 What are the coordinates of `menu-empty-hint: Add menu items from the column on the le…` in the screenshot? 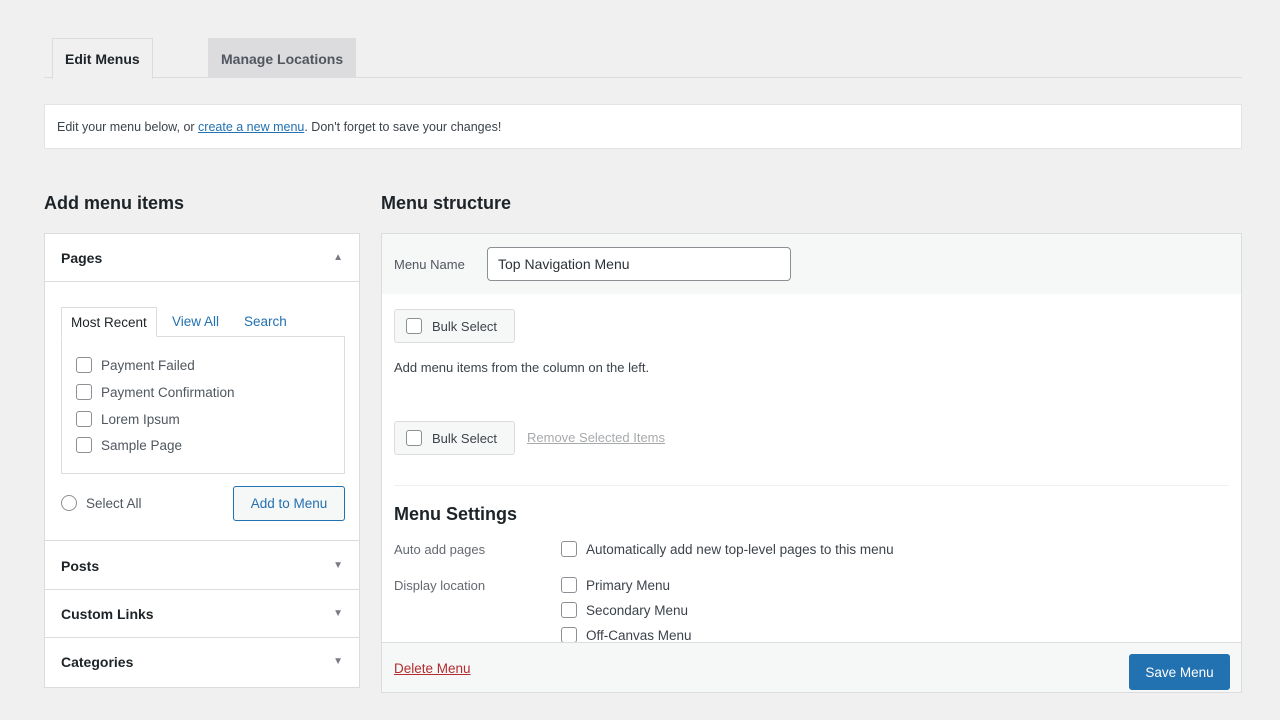 It's located at (522, 367).